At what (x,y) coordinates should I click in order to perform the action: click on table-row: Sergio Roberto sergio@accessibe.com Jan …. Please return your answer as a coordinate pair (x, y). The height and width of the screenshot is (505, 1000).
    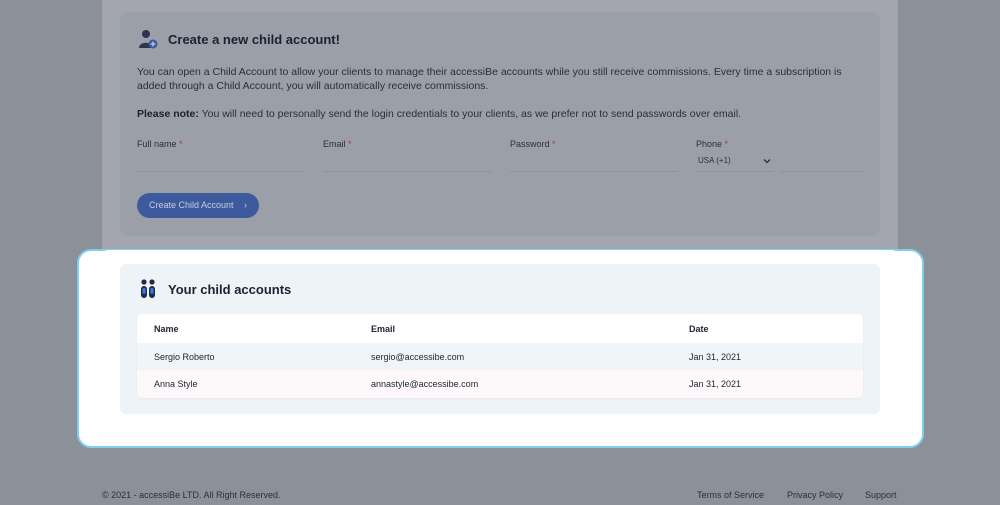
    Looking at the image, I should click on (500, 356).